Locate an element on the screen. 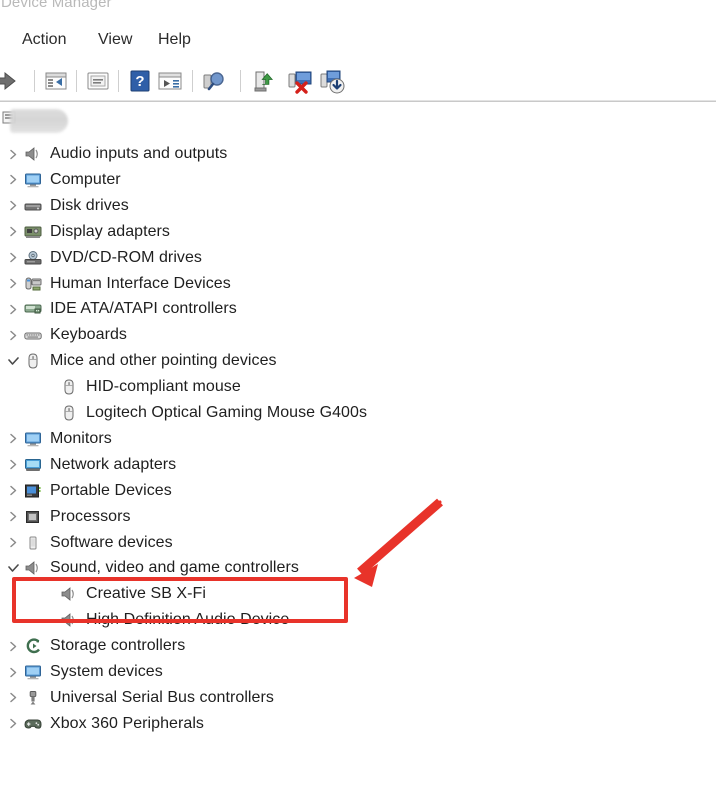 The image size is (716, 789). tree-item-label: Creative SB X-Fi is located at coordinates (146, 594).